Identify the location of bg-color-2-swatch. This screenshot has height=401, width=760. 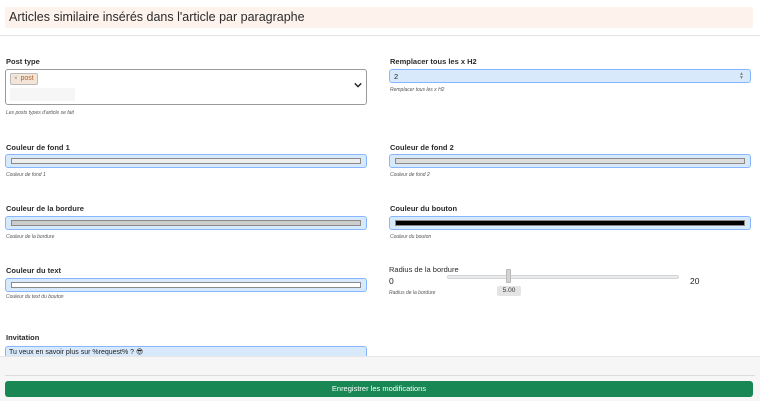
(570, 161).